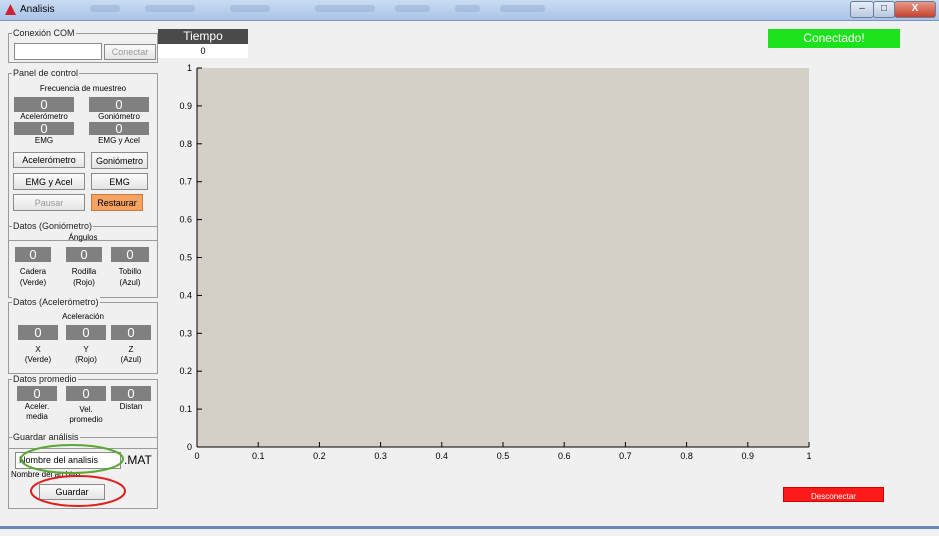  What do you see at coordinates (625, 456) in the screenshot?
I see `x-tick-label: 0.7` at bounding box center [625, 456].